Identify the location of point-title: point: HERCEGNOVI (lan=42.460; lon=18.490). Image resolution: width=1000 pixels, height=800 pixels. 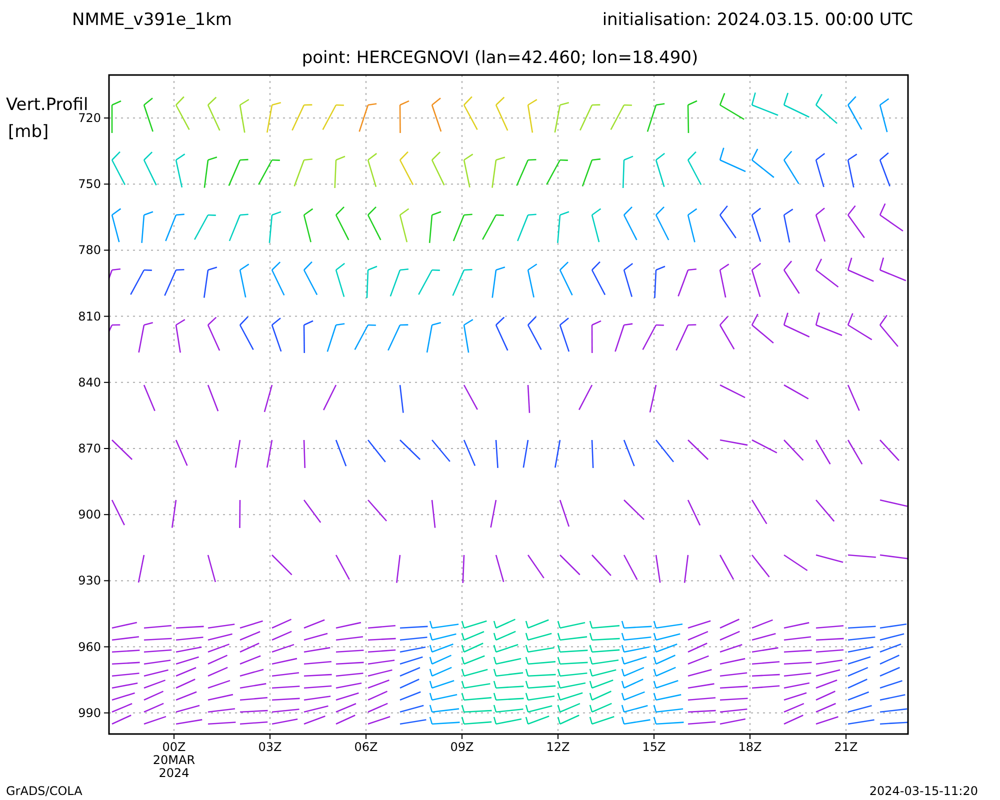
(500, 58).